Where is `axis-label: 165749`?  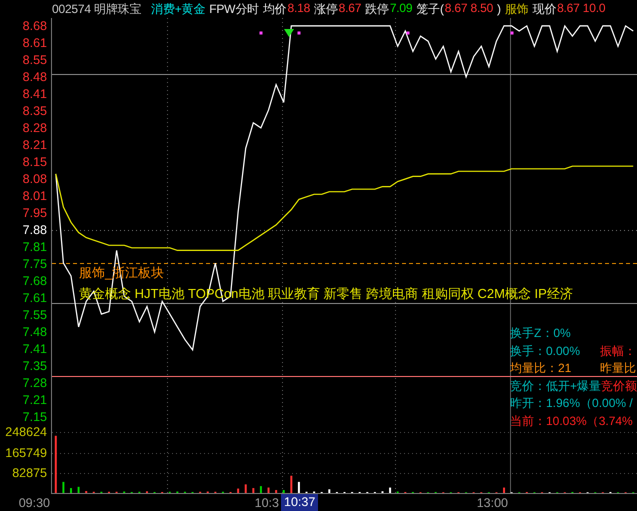
axis-label: 165749 is located at coordinates (26, 453).